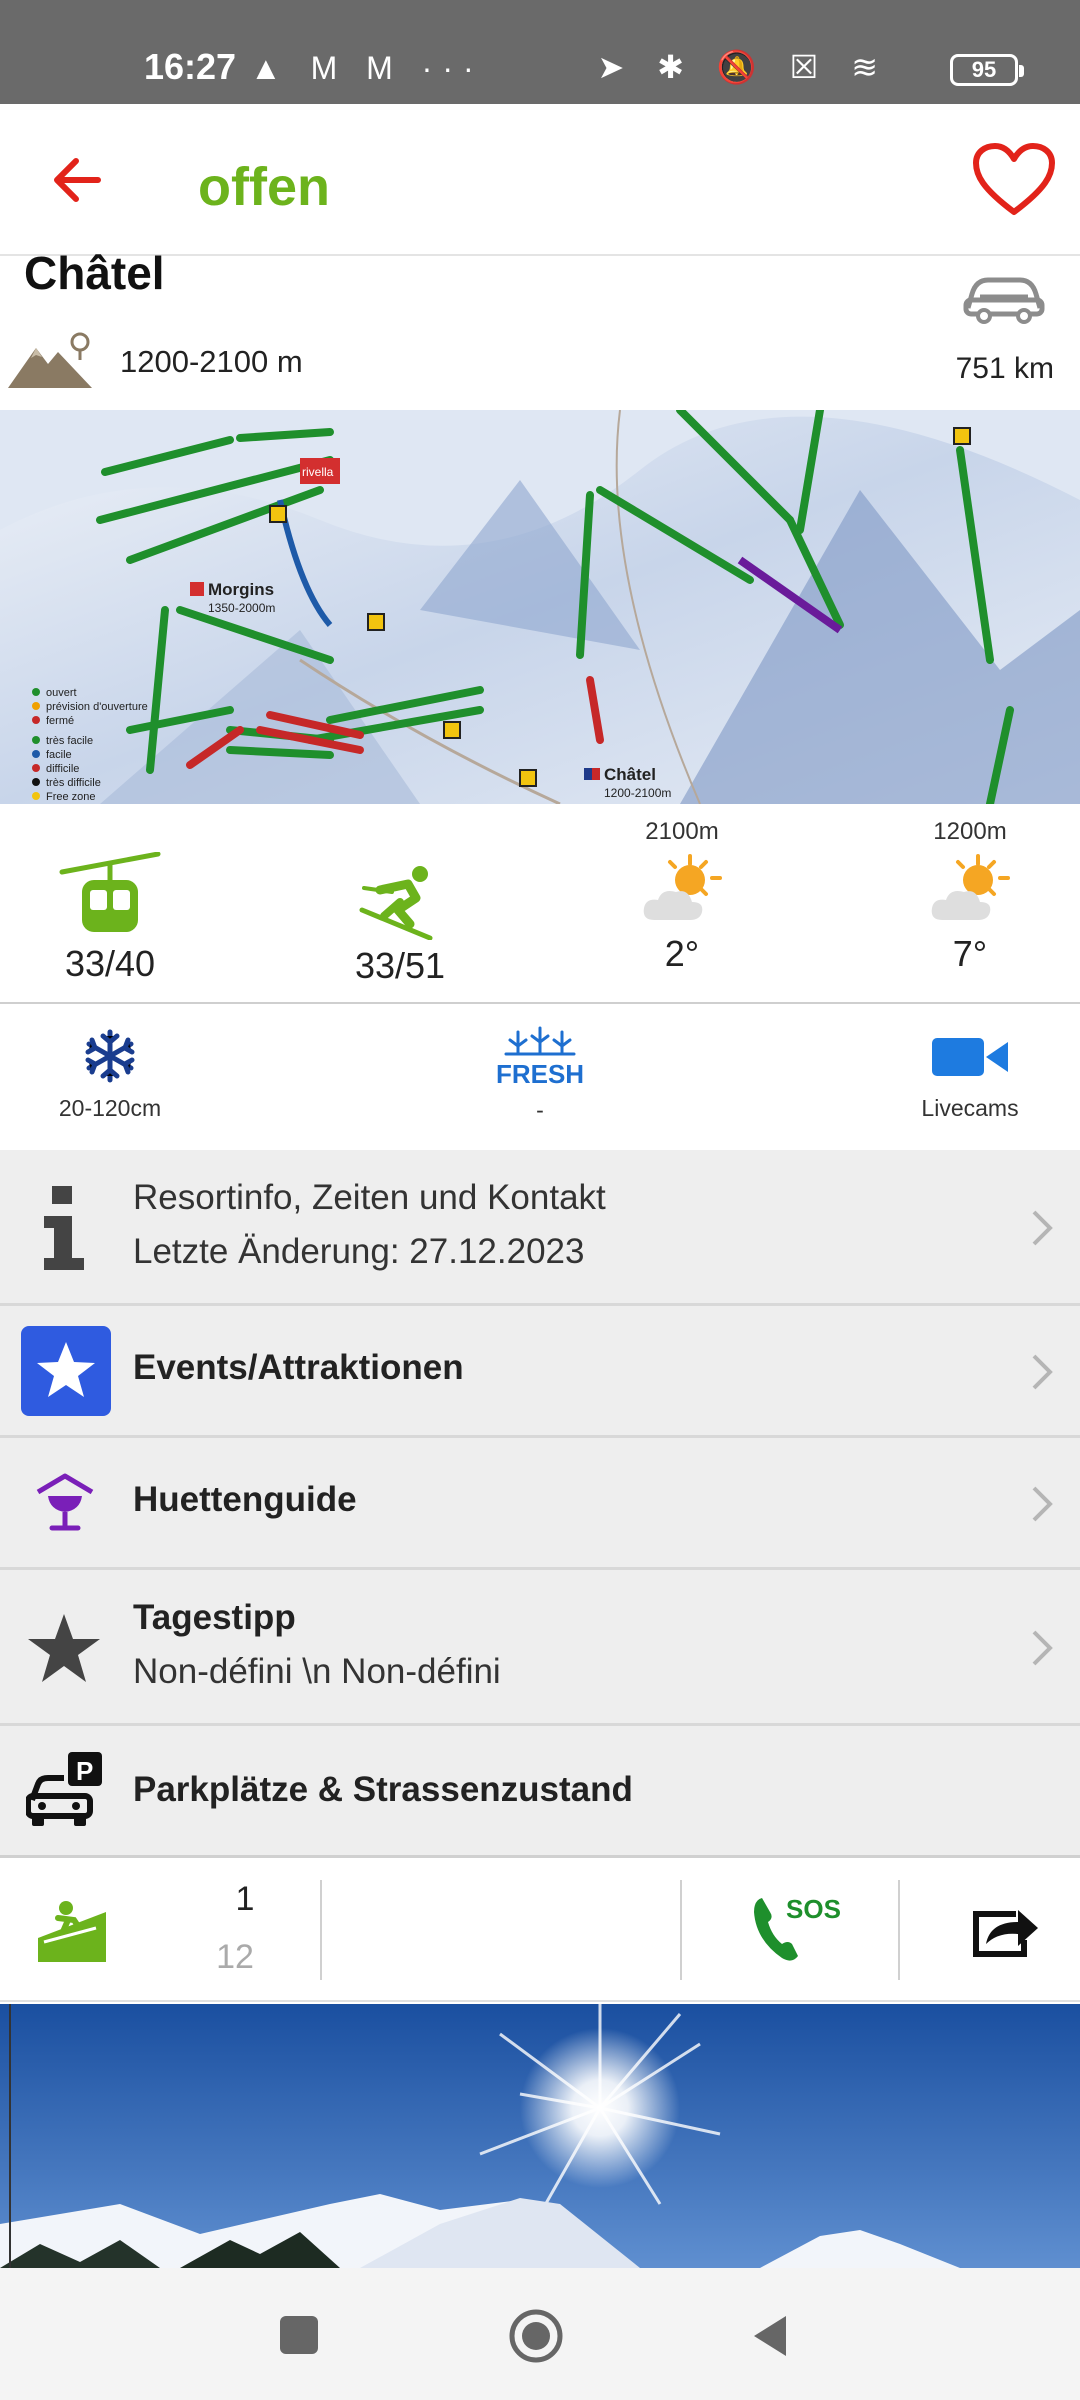 This screenshot has height=2400, width=1080. I want to click on menu-item-parking: P Parkplätze & Strassenzustand, so click(540, 1792).